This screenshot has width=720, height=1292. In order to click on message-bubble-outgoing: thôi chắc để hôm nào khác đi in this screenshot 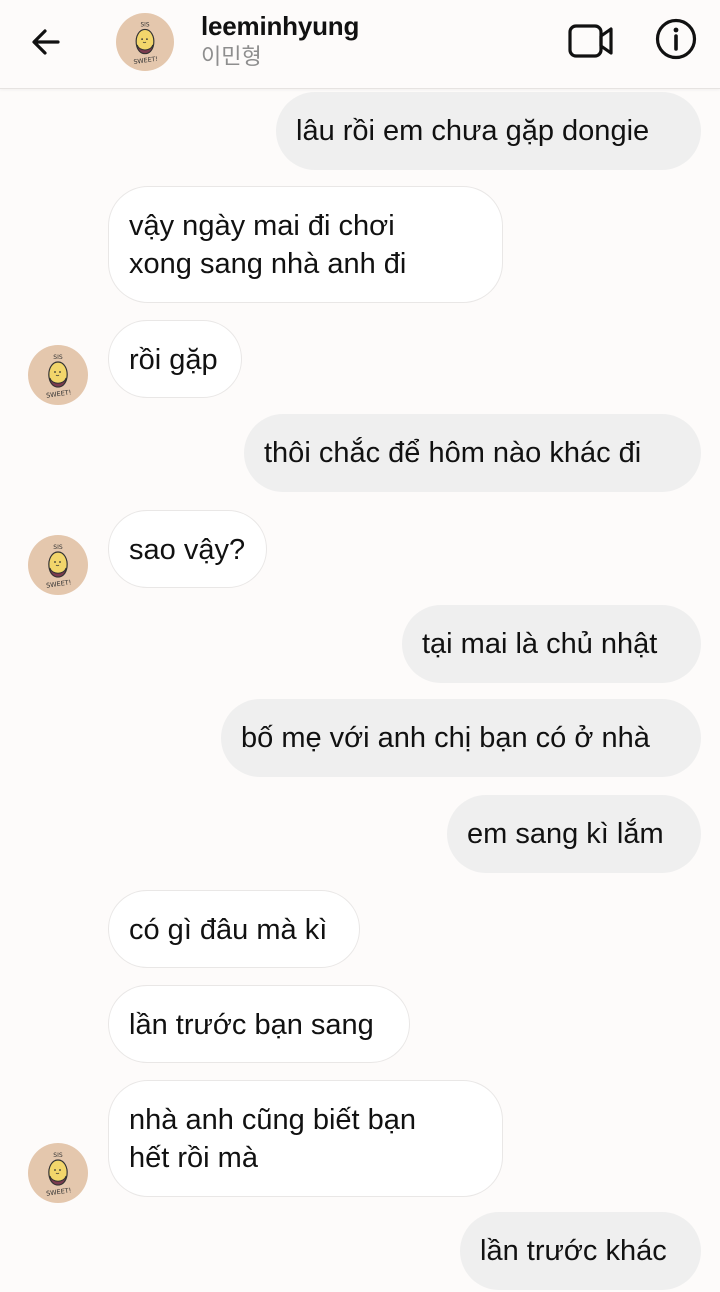, I will do `click(472, 453)`.